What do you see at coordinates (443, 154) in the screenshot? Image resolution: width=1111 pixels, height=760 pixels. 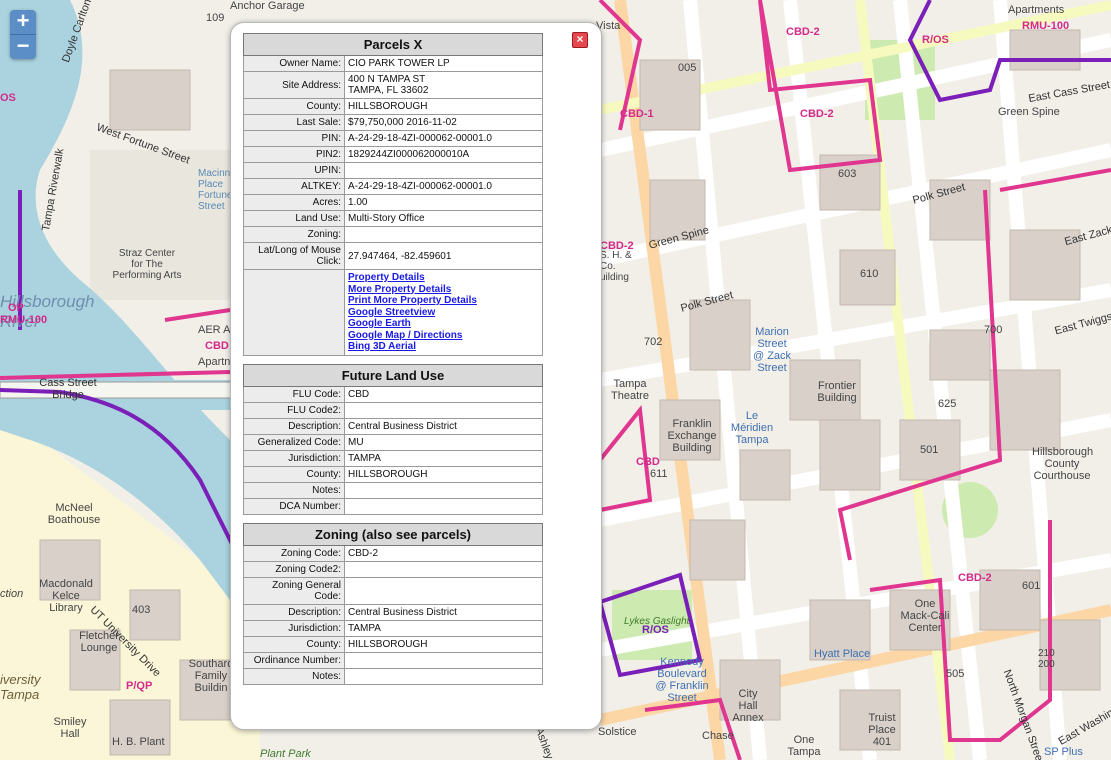 I see `parcel-field-value: 1829244ZI000062000010A` at bounding box center [443, 154].